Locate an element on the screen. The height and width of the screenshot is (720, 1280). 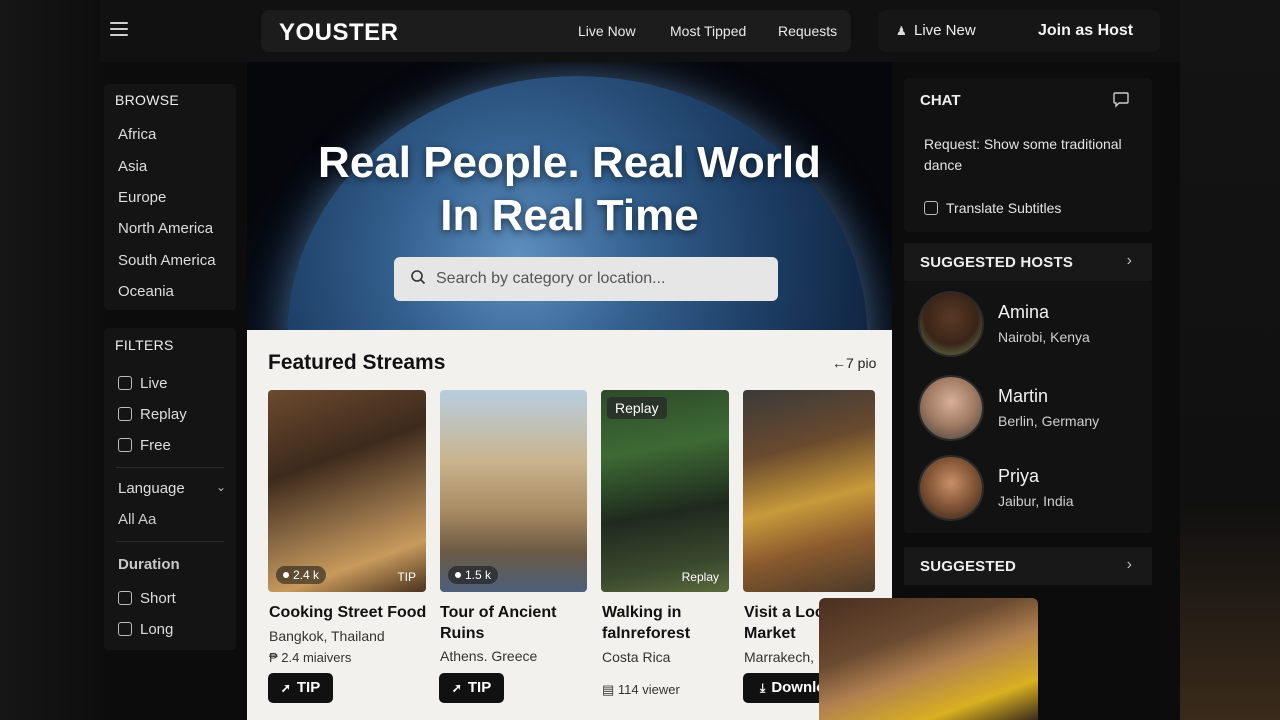
viewer-count-badge: 2.4 k is located at coordinates (301, 575).